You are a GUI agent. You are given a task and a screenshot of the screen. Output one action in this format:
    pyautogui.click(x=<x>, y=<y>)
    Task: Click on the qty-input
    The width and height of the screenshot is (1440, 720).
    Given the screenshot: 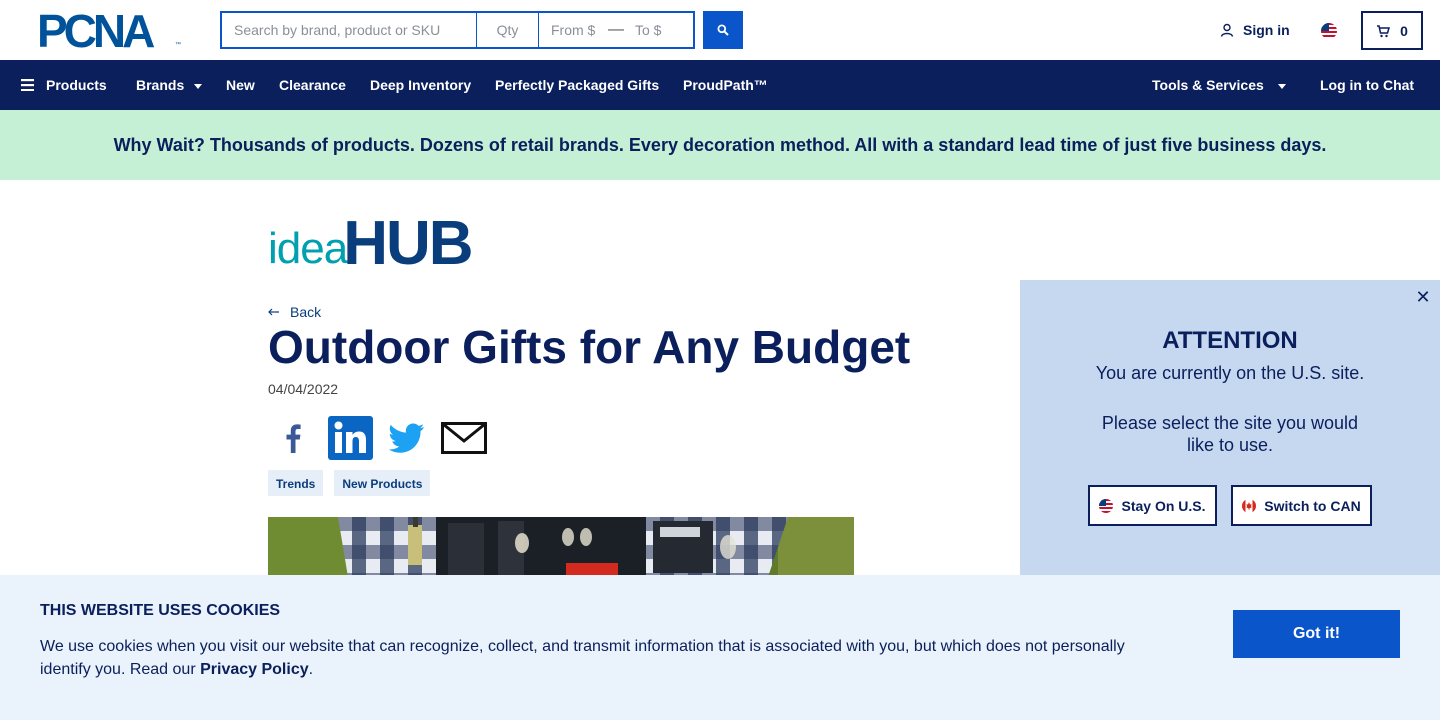 What is the action you would take?
    pyautogui.click(x=508, y=30)
    